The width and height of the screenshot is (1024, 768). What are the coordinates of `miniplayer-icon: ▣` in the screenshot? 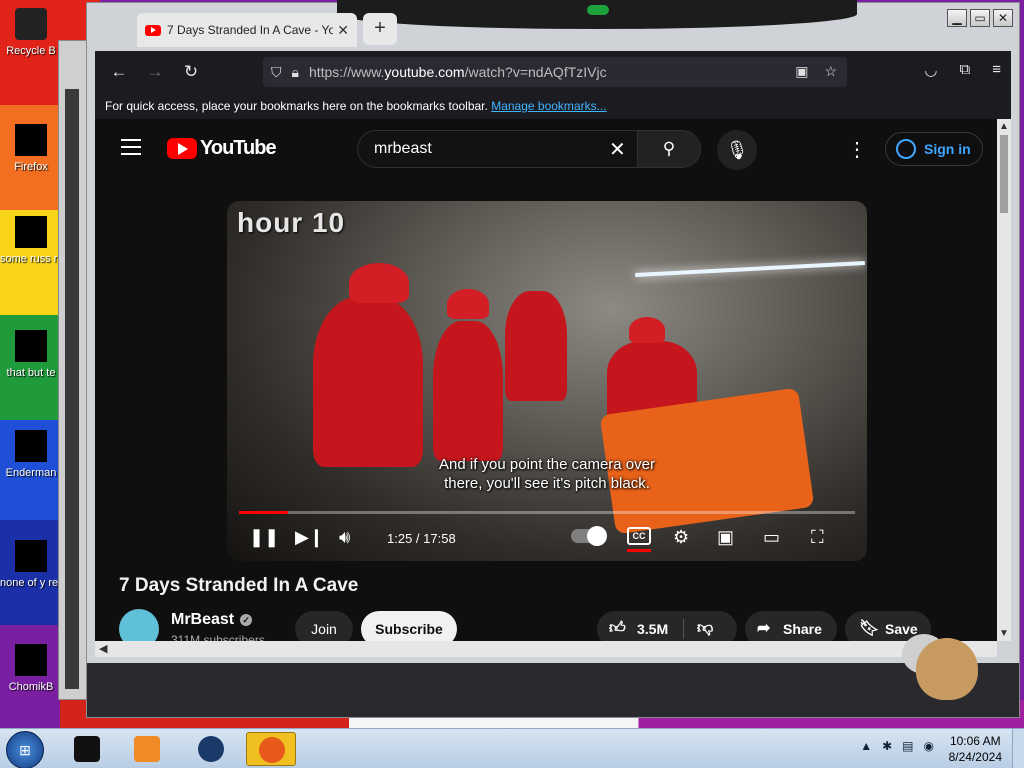 It's located at (725, 537).